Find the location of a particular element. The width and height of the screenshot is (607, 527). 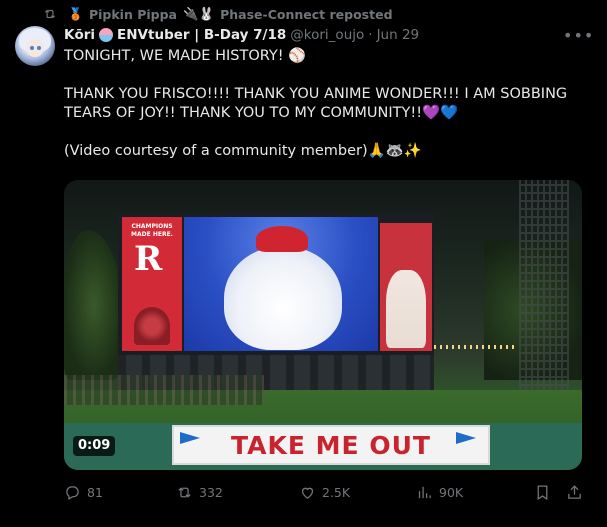

views-count: 90K is located at coordinates (451, 492).